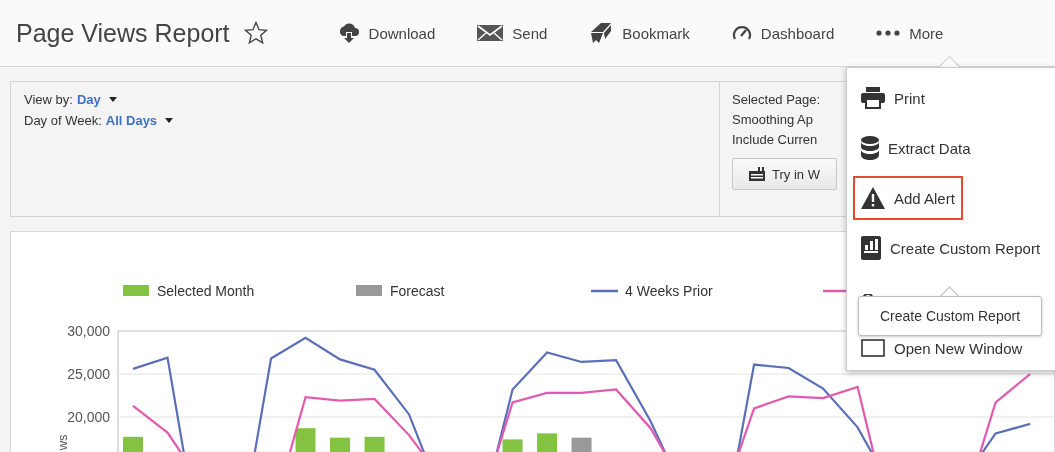 This screenshot has height=452, width=1055. I want to click on legend-label: Selected Month, so click(206, 291).